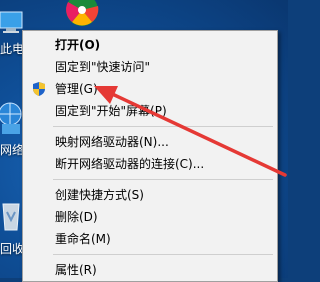 The height and width of the screenshot is (282, 320). Describe the element at coordinates (111, 111) in the screenshot. I see `menu-item-pin-start-label: 固定到"开始"屏幕(P)` at that location.